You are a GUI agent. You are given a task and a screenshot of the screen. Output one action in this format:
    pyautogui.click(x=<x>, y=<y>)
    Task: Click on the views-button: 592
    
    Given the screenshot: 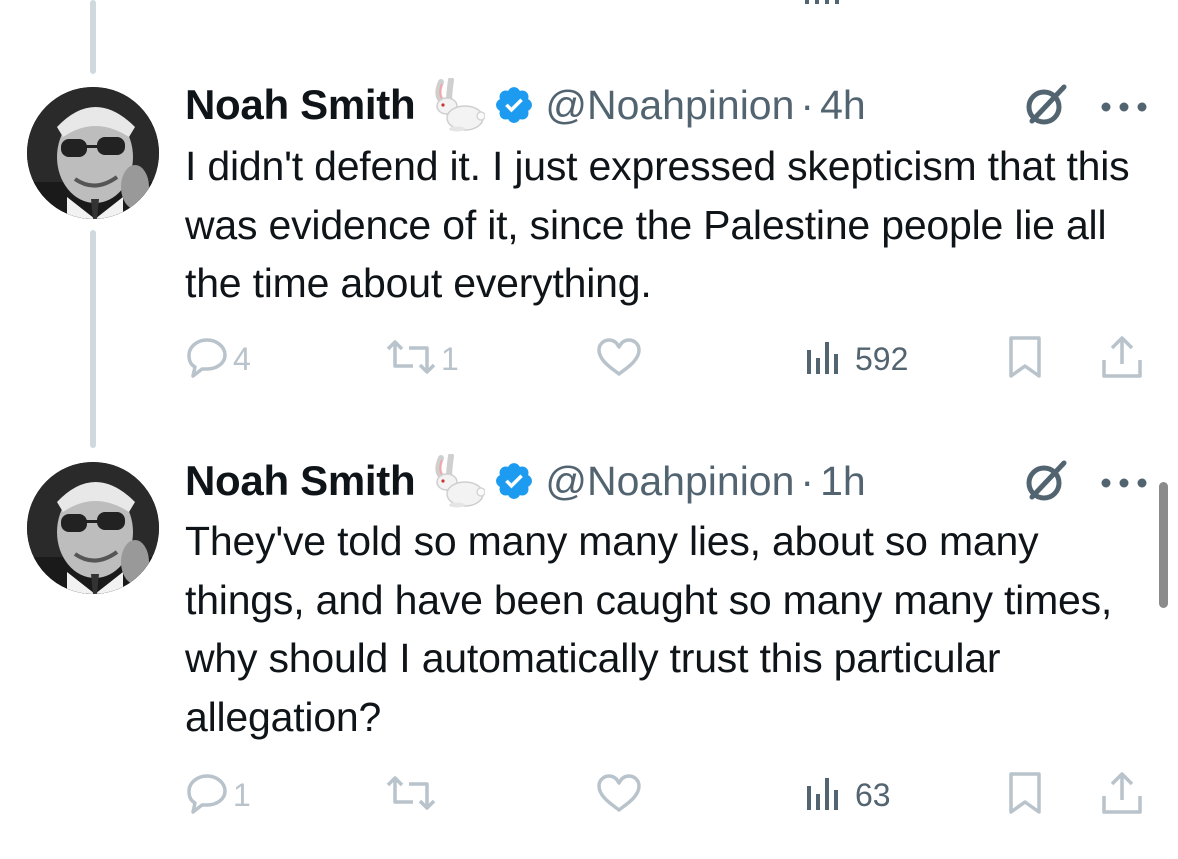 What is the action you would take?
    pyautogui.click(x=856, y=359)
    